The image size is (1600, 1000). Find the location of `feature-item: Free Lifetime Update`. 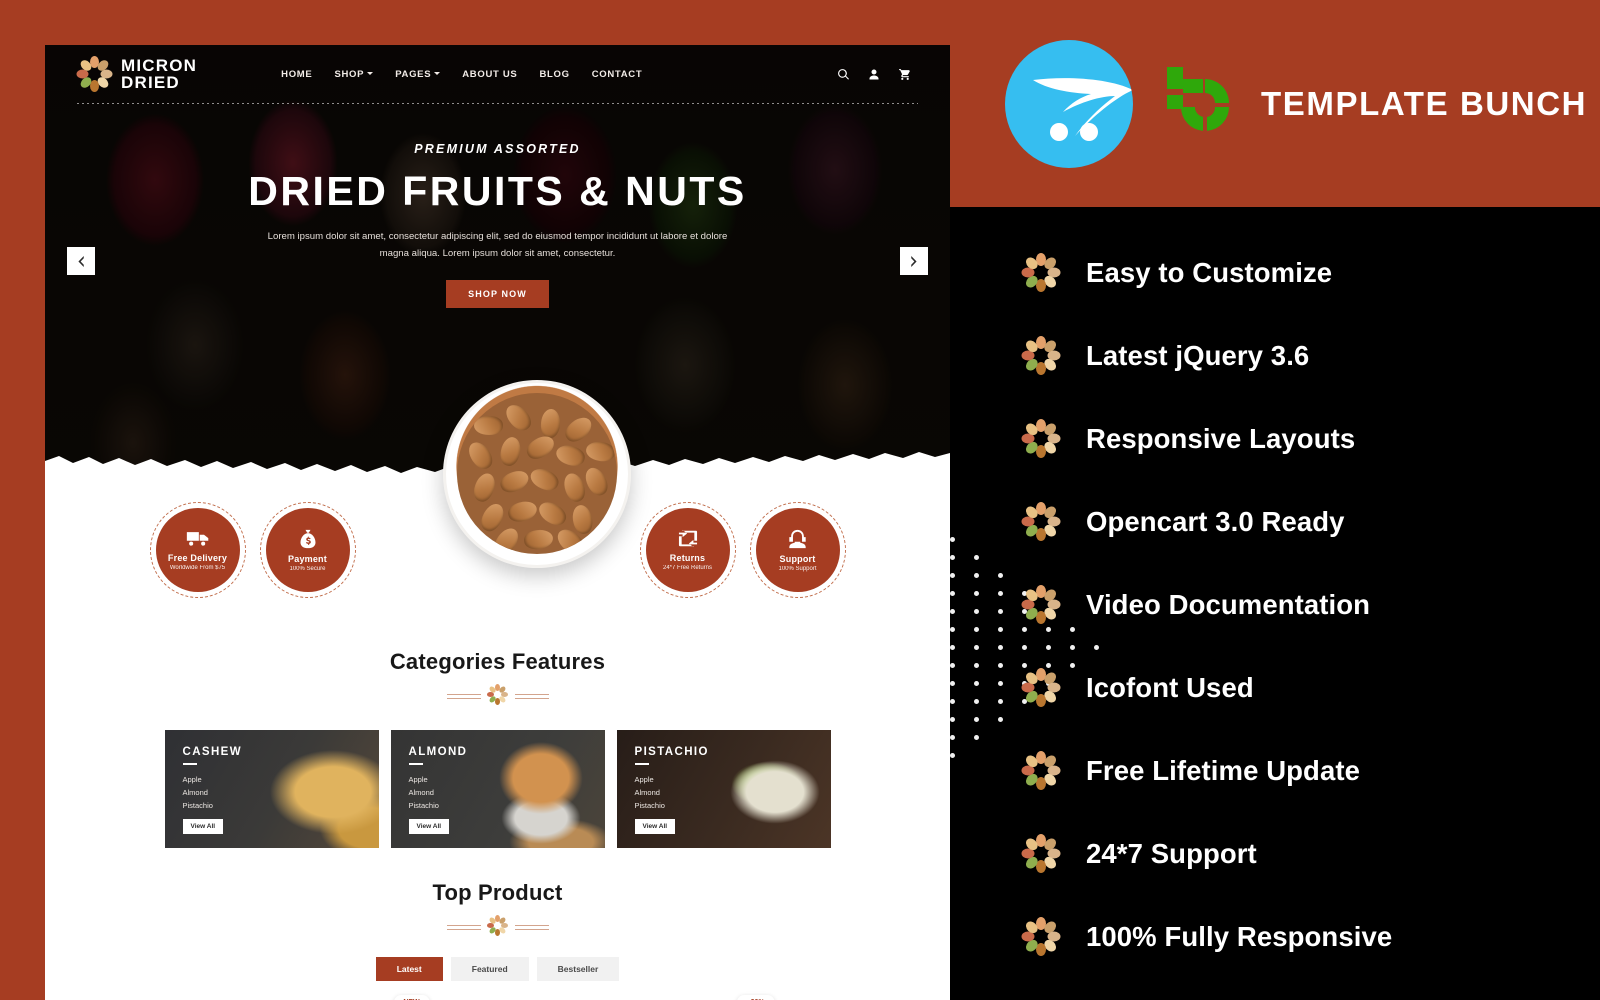

feature-item: Free Lifetime Update is located at coordinates (1310, 770).